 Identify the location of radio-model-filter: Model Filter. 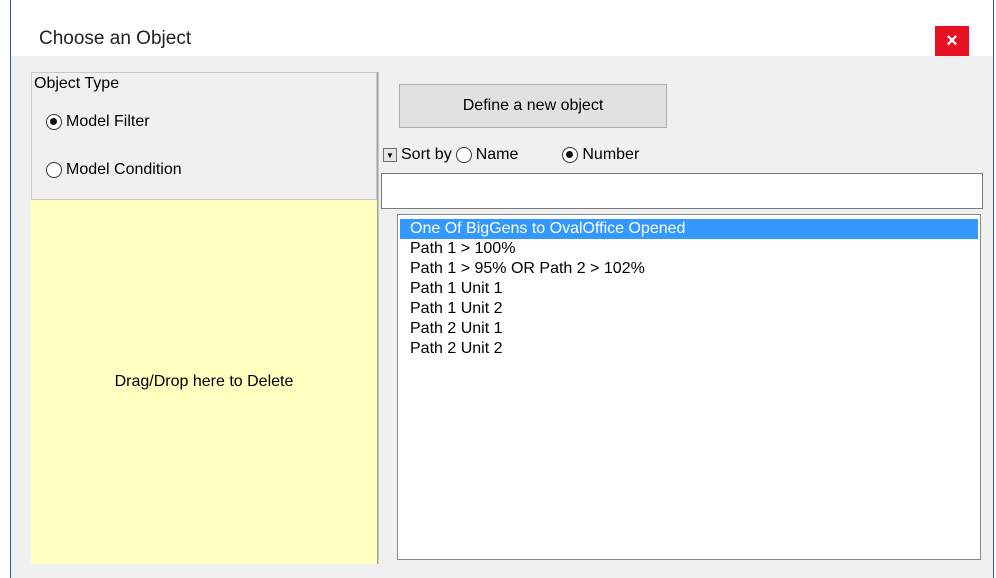
(98, 122).